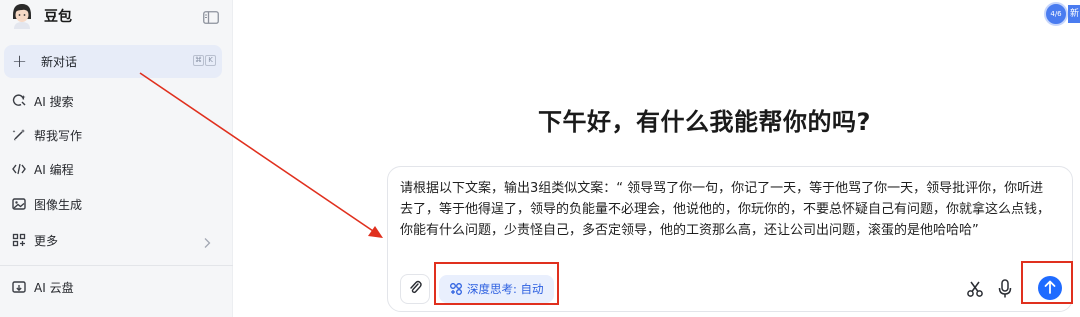 This screenshot has width=1080, height=317. What do you see at coordinates (19, 169) in the screenshot?
I see `code-icon` at bounding box center [19, 169].